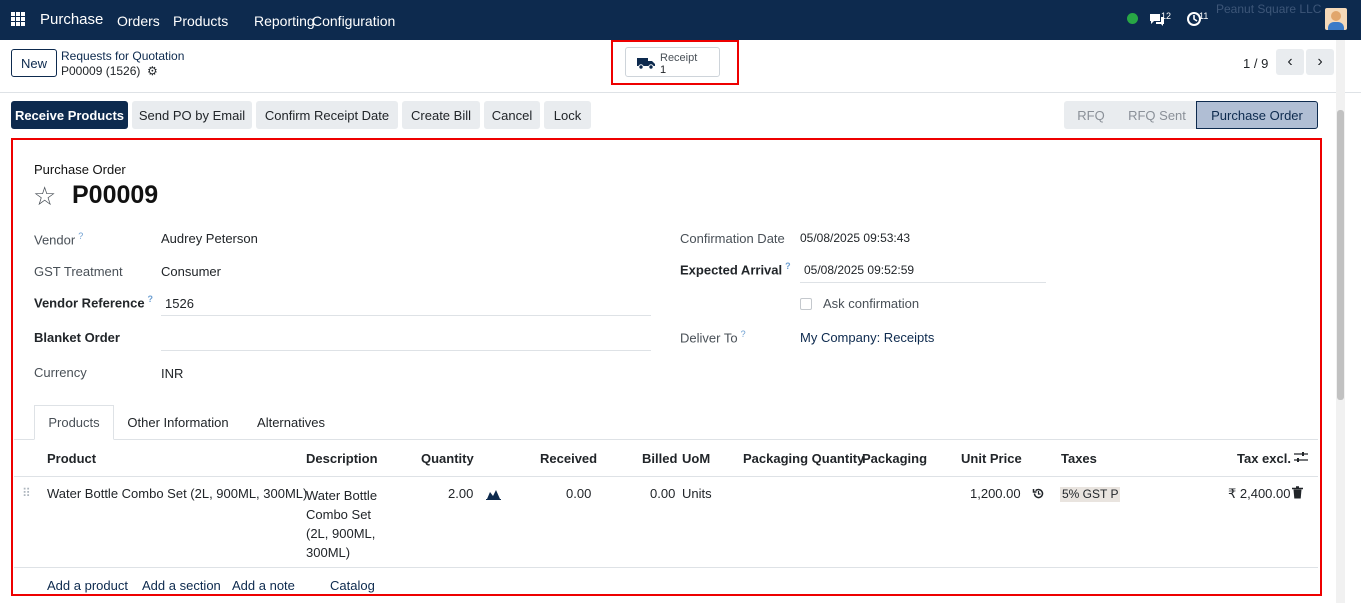 This screenshot has width=1361, height=603. Describe the element at coordinates (209, 238) in the screenshot. I see `vendor-field: Audrey Peterson` at that location.